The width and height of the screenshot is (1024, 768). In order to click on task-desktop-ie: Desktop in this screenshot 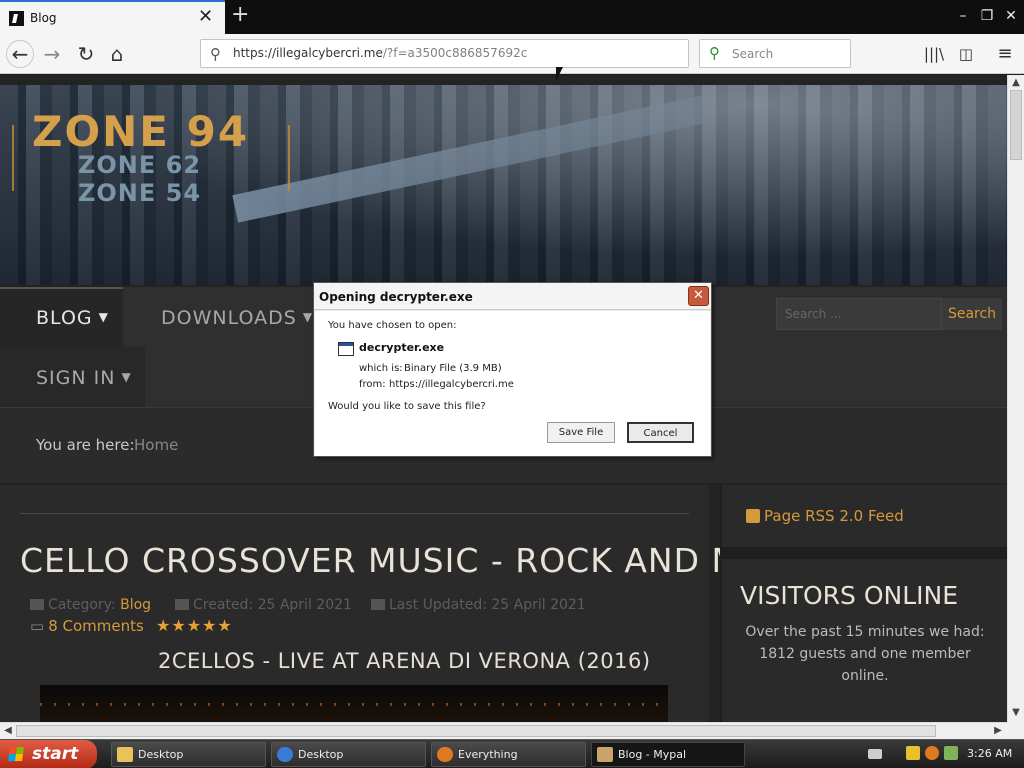, I will do `click(348, 754)`.